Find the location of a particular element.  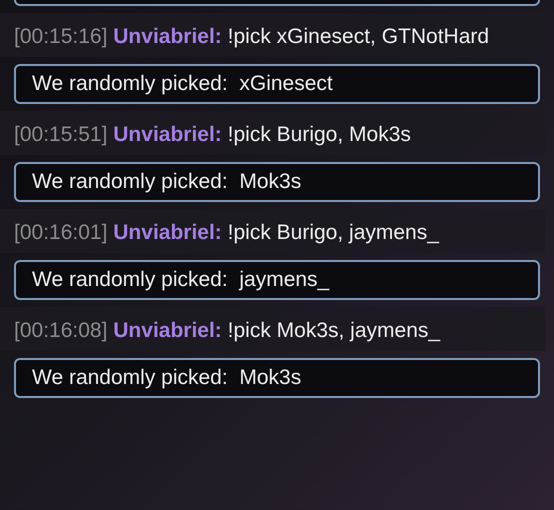

reply-text: We randomly picked: xGinesect is located at coordinates (182, 84).